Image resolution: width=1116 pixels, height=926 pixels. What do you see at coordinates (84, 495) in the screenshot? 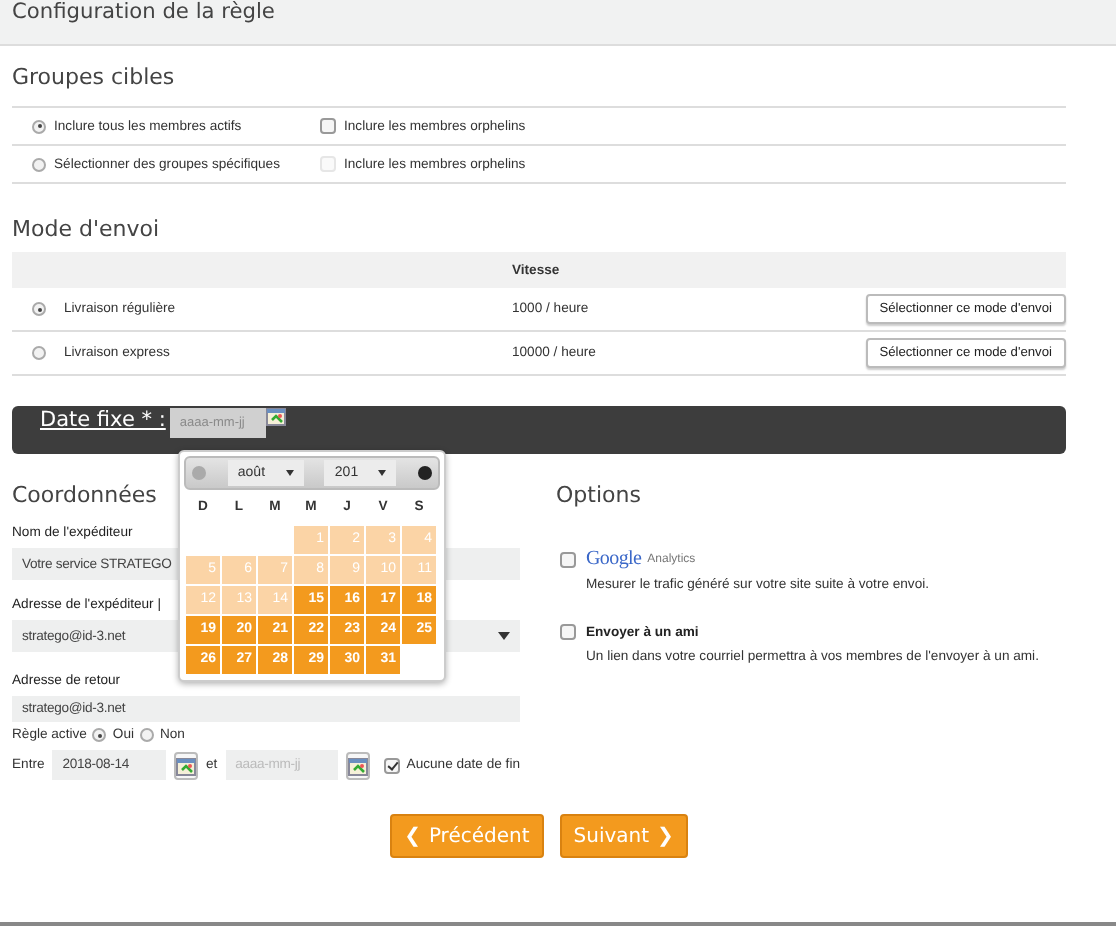
I see `section-title: Coordonnées` at bounding box center [84, 495].